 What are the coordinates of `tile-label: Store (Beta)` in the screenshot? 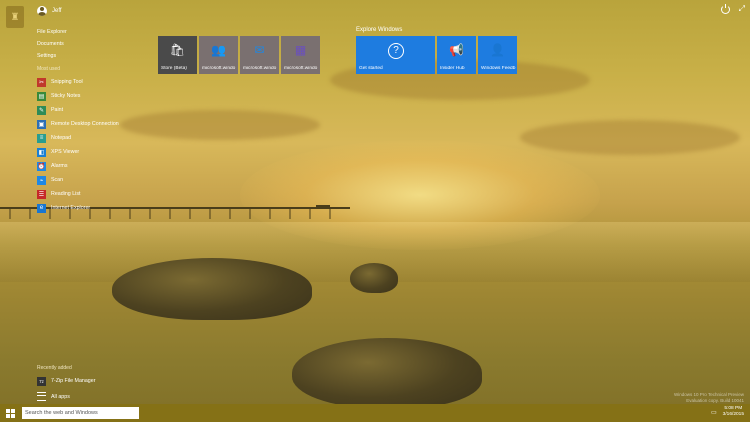 It's located at (174, 68).